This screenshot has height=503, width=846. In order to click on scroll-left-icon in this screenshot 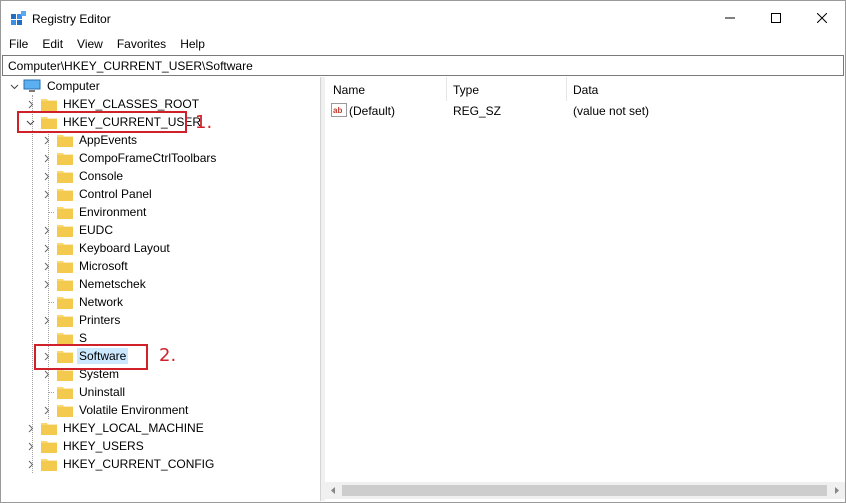, I will do `click(333, 490)`.